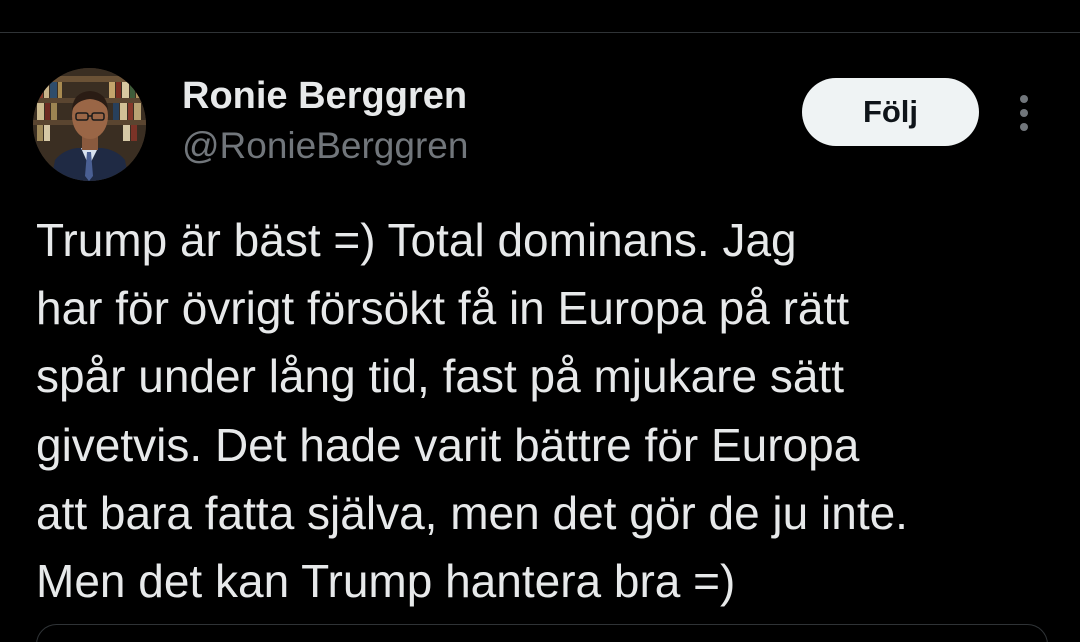  I want to click on avatar, so click(89, 124).